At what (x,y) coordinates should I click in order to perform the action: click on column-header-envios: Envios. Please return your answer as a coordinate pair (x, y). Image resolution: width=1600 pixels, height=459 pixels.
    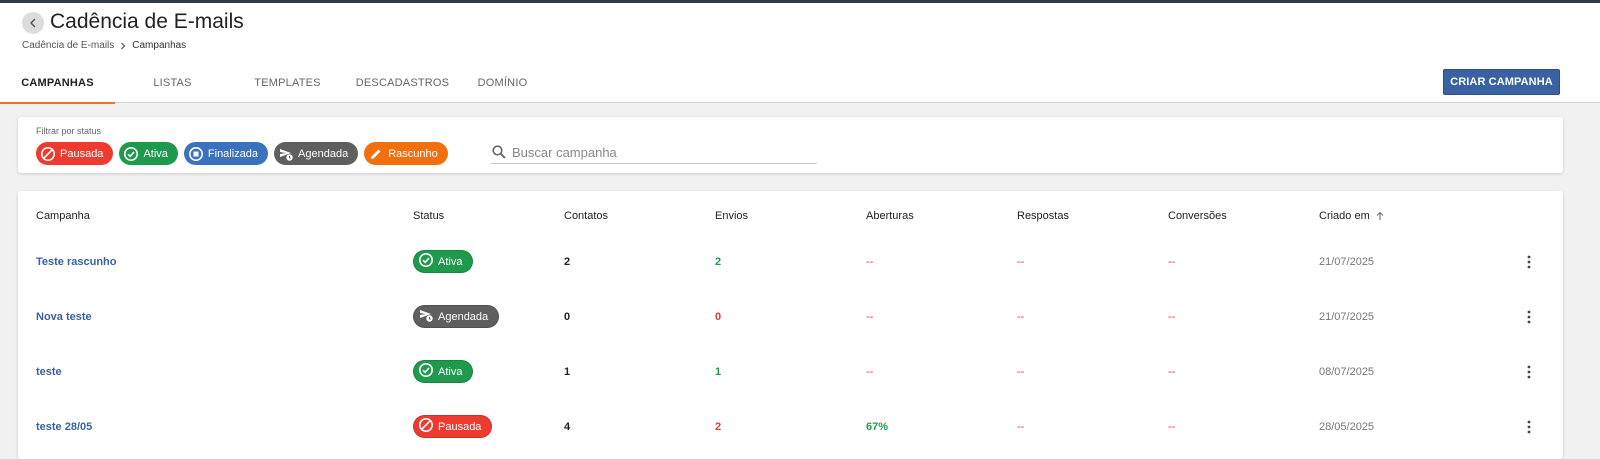
    Looking at the image, I should click on (731, 216).